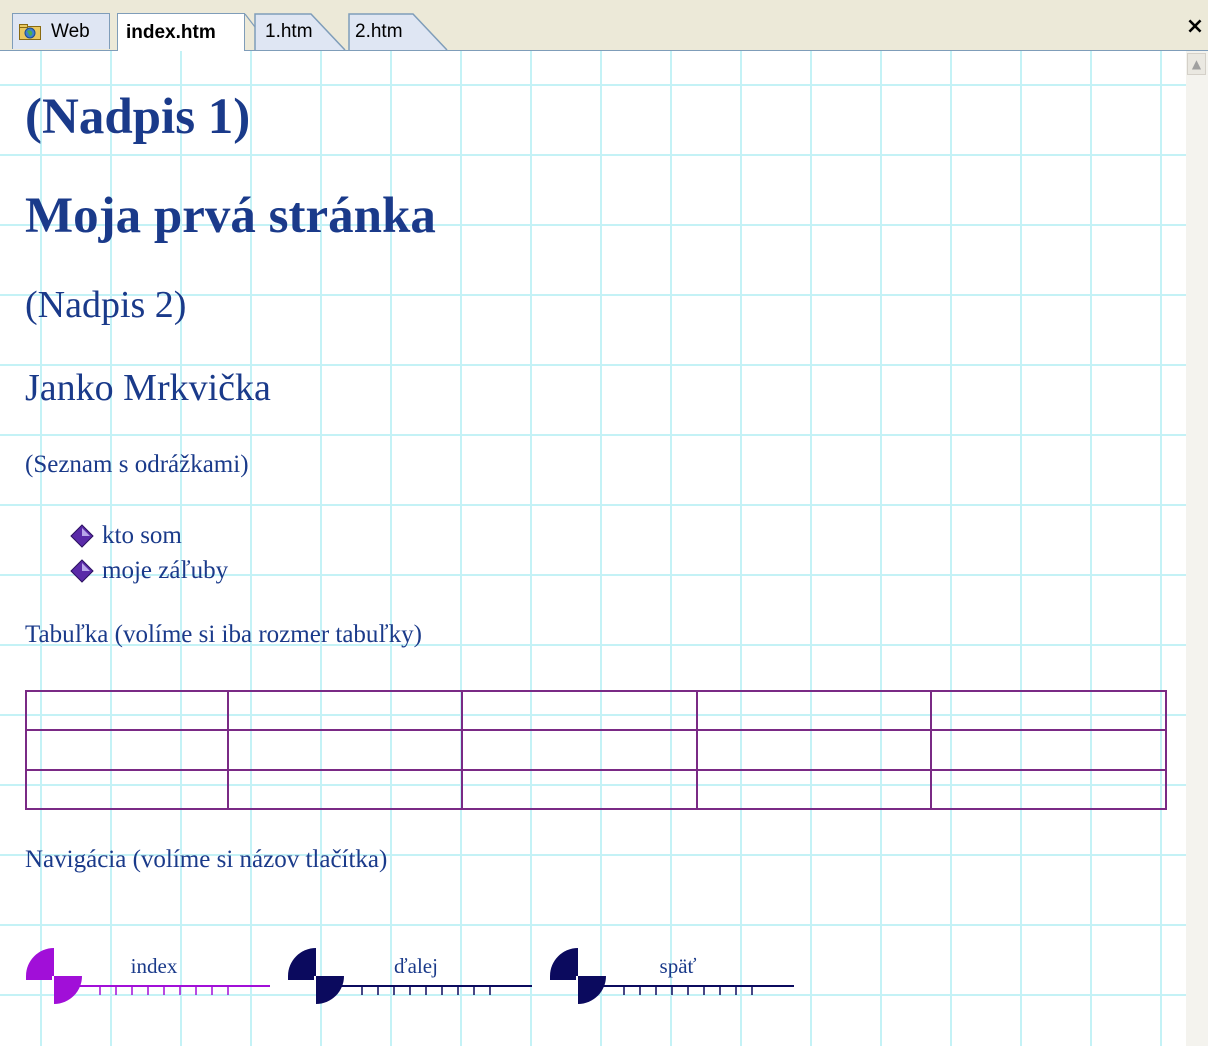  I want to click on nav-button-label: späť, so click(678, 966).